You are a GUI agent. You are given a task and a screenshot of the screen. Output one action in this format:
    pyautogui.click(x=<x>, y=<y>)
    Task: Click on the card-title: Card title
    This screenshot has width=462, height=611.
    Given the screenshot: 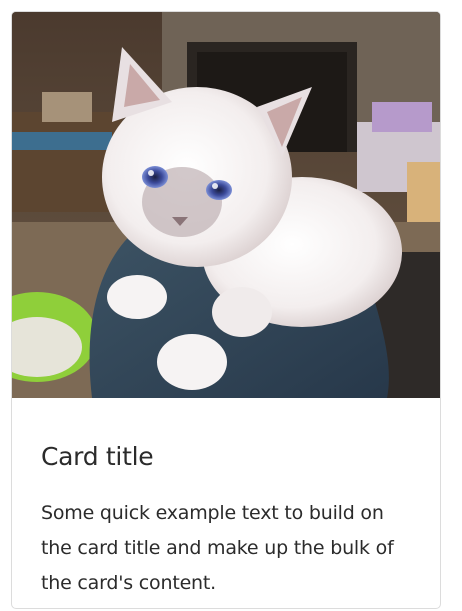 What is the action you would take?
    pyautogui.click(x=97, y=456)
    